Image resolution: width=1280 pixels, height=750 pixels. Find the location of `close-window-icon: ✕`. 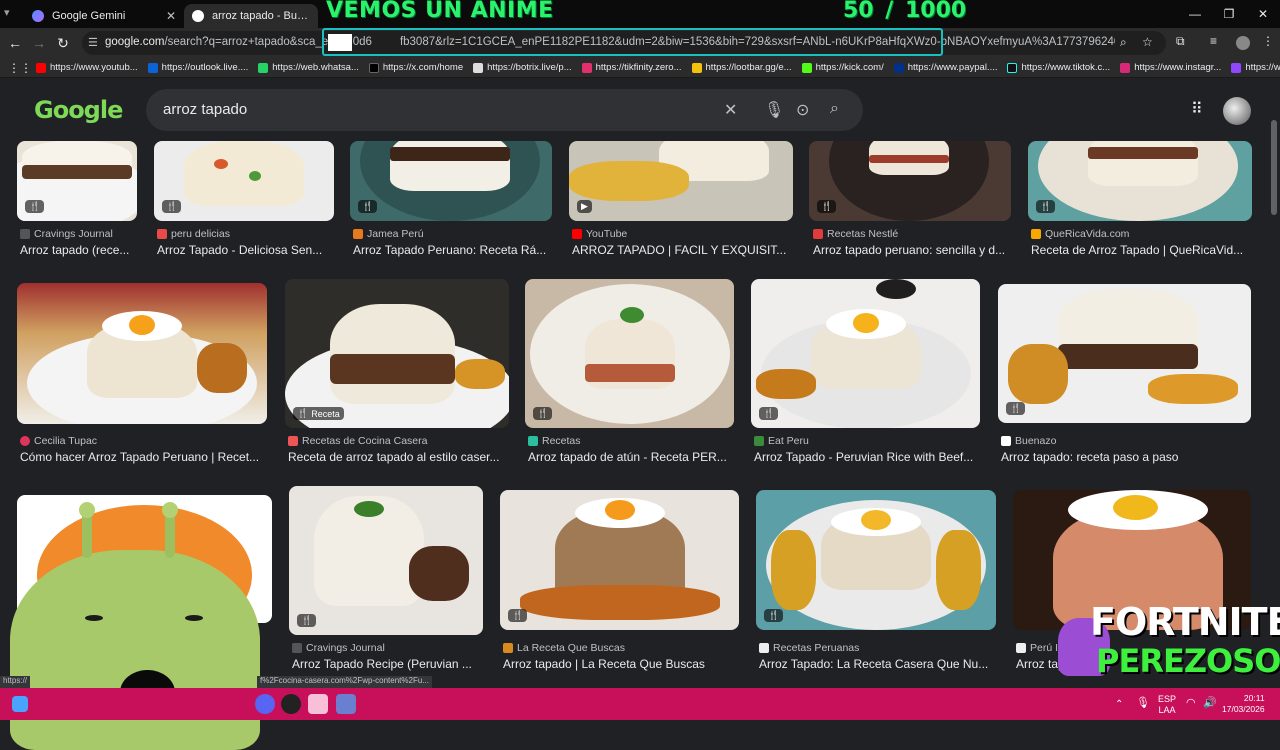

close-window-icon: ✕ is located at coordinates (1263, 14).